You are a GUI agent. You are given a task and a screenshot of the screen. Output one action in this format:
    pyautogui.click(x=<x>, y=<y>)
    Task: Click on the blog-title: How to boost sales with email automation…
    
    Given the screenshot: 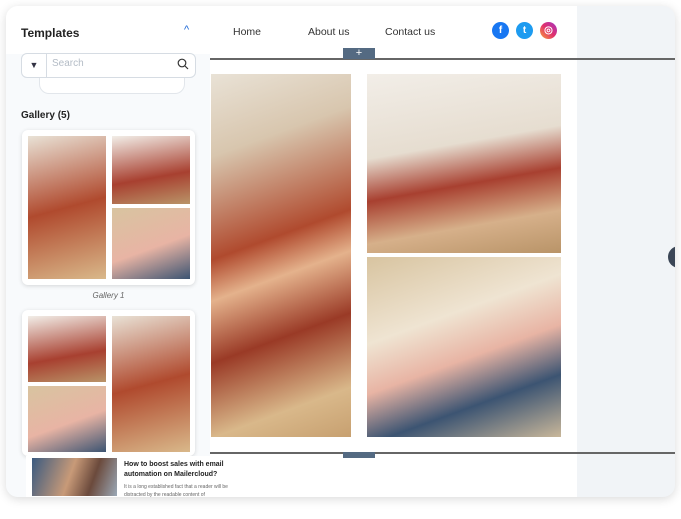 What is the action you would take?
    pyautogui.click(x=174, y=469)
    